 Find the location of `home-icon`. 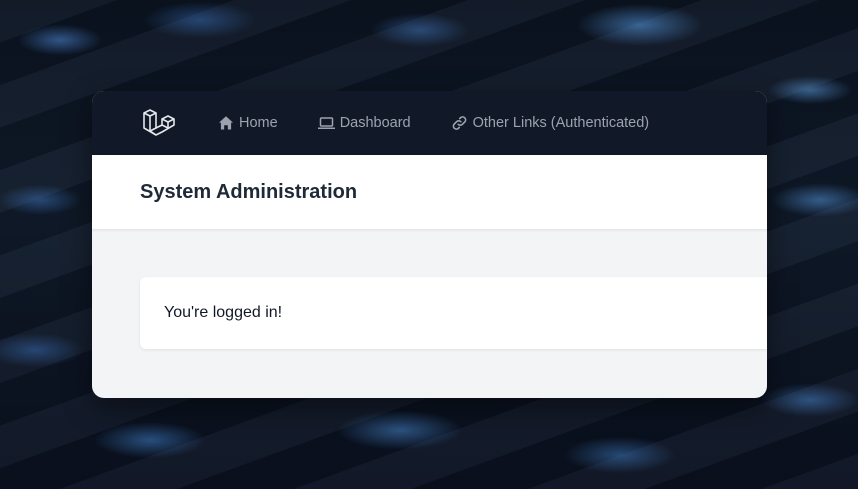

home-icon is located at coordinates (226, 123).